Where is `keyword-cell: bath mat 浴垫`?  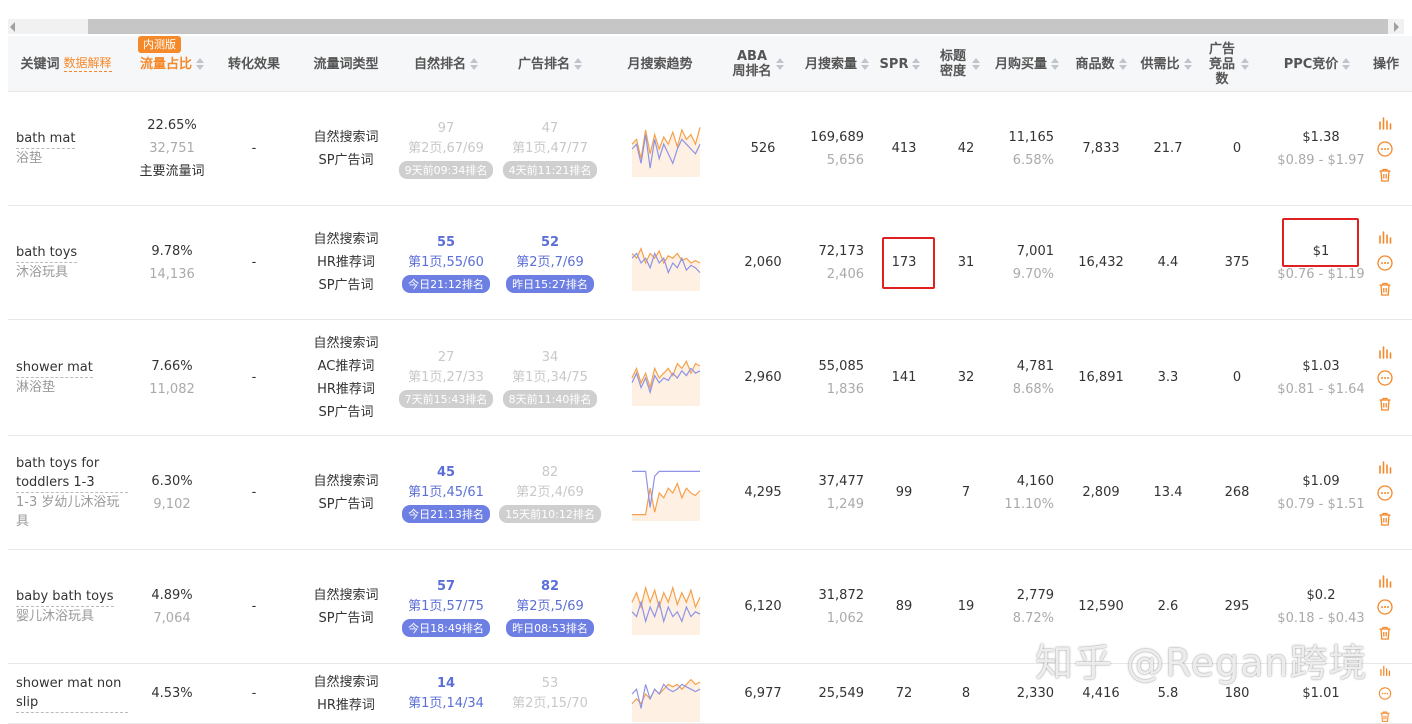
keyword-cell: bath mat 浴垫 is located at coordinates (68, 148).